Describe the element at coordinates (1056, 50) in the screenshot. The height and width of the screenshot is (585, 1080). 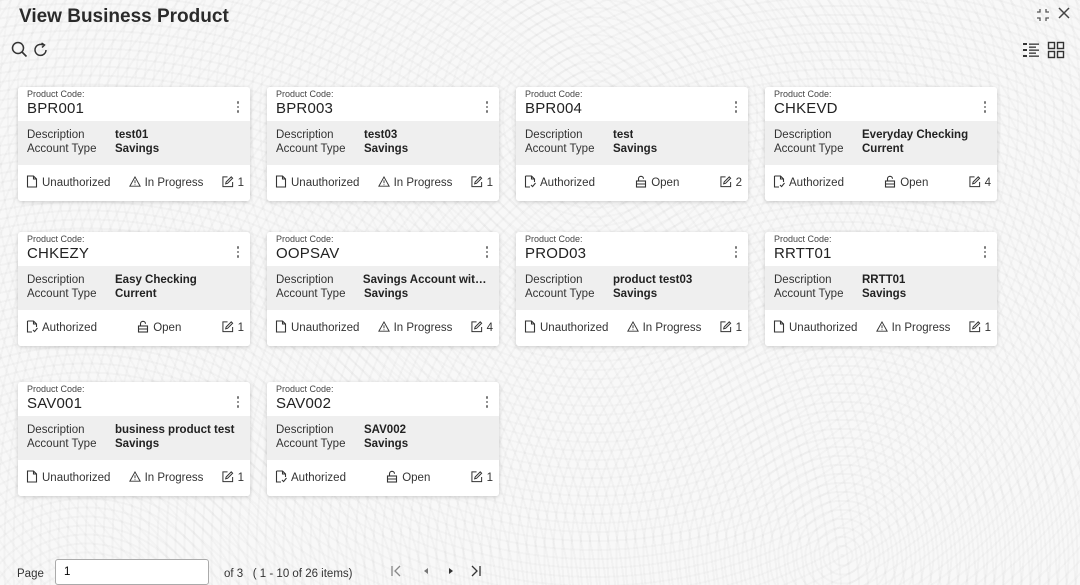
I see `grid-view-icon` at that location.